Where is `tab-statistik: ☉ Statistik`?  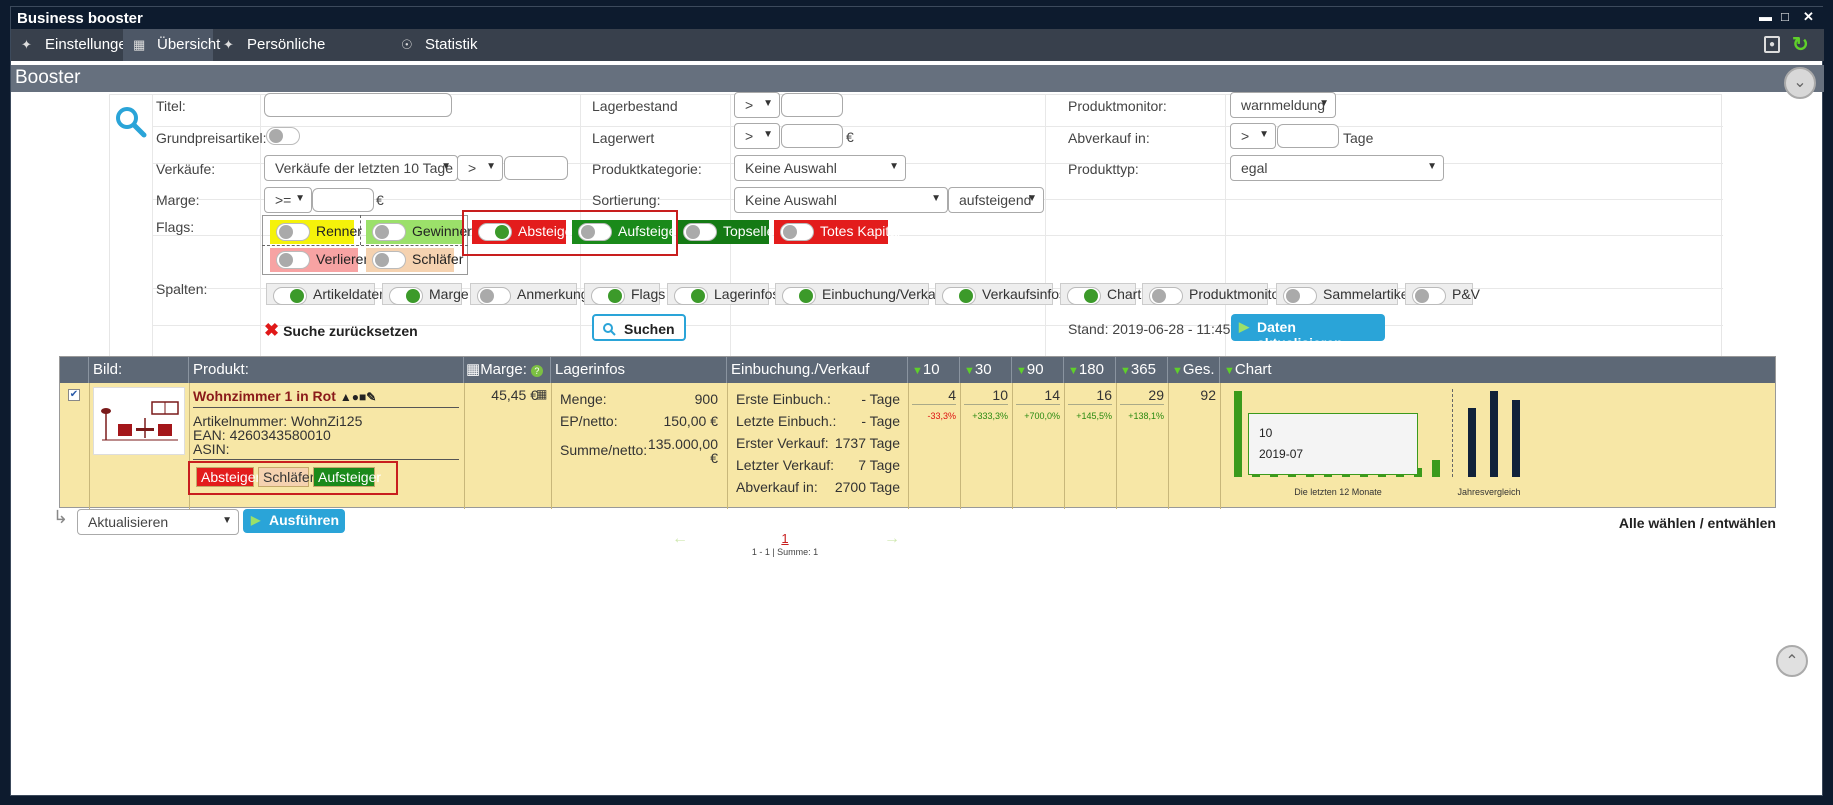
tab-statistik: ☉ Statistik is located at coordinates (434, 45).